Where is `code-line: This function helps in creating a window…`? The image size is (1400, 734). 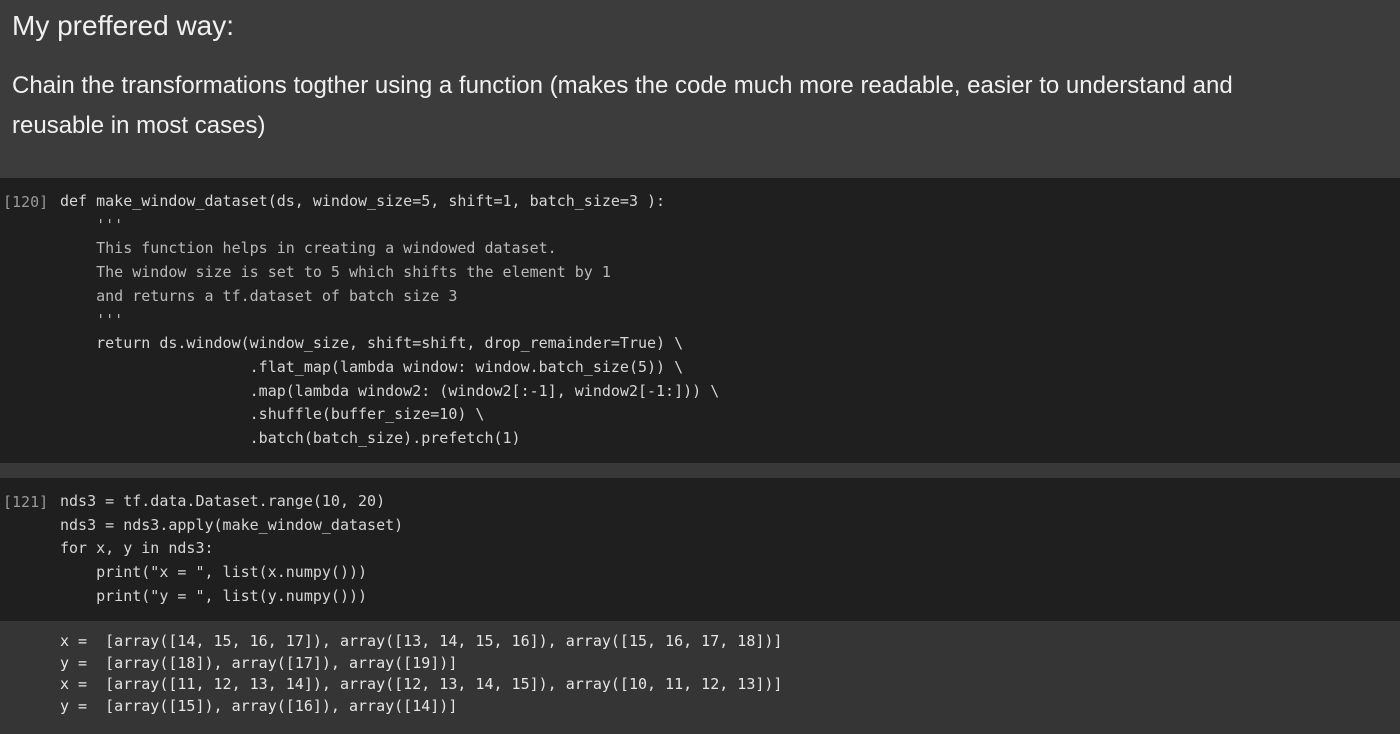 code-line: This function helps in creating a window… is located at coordinates (308, 248).